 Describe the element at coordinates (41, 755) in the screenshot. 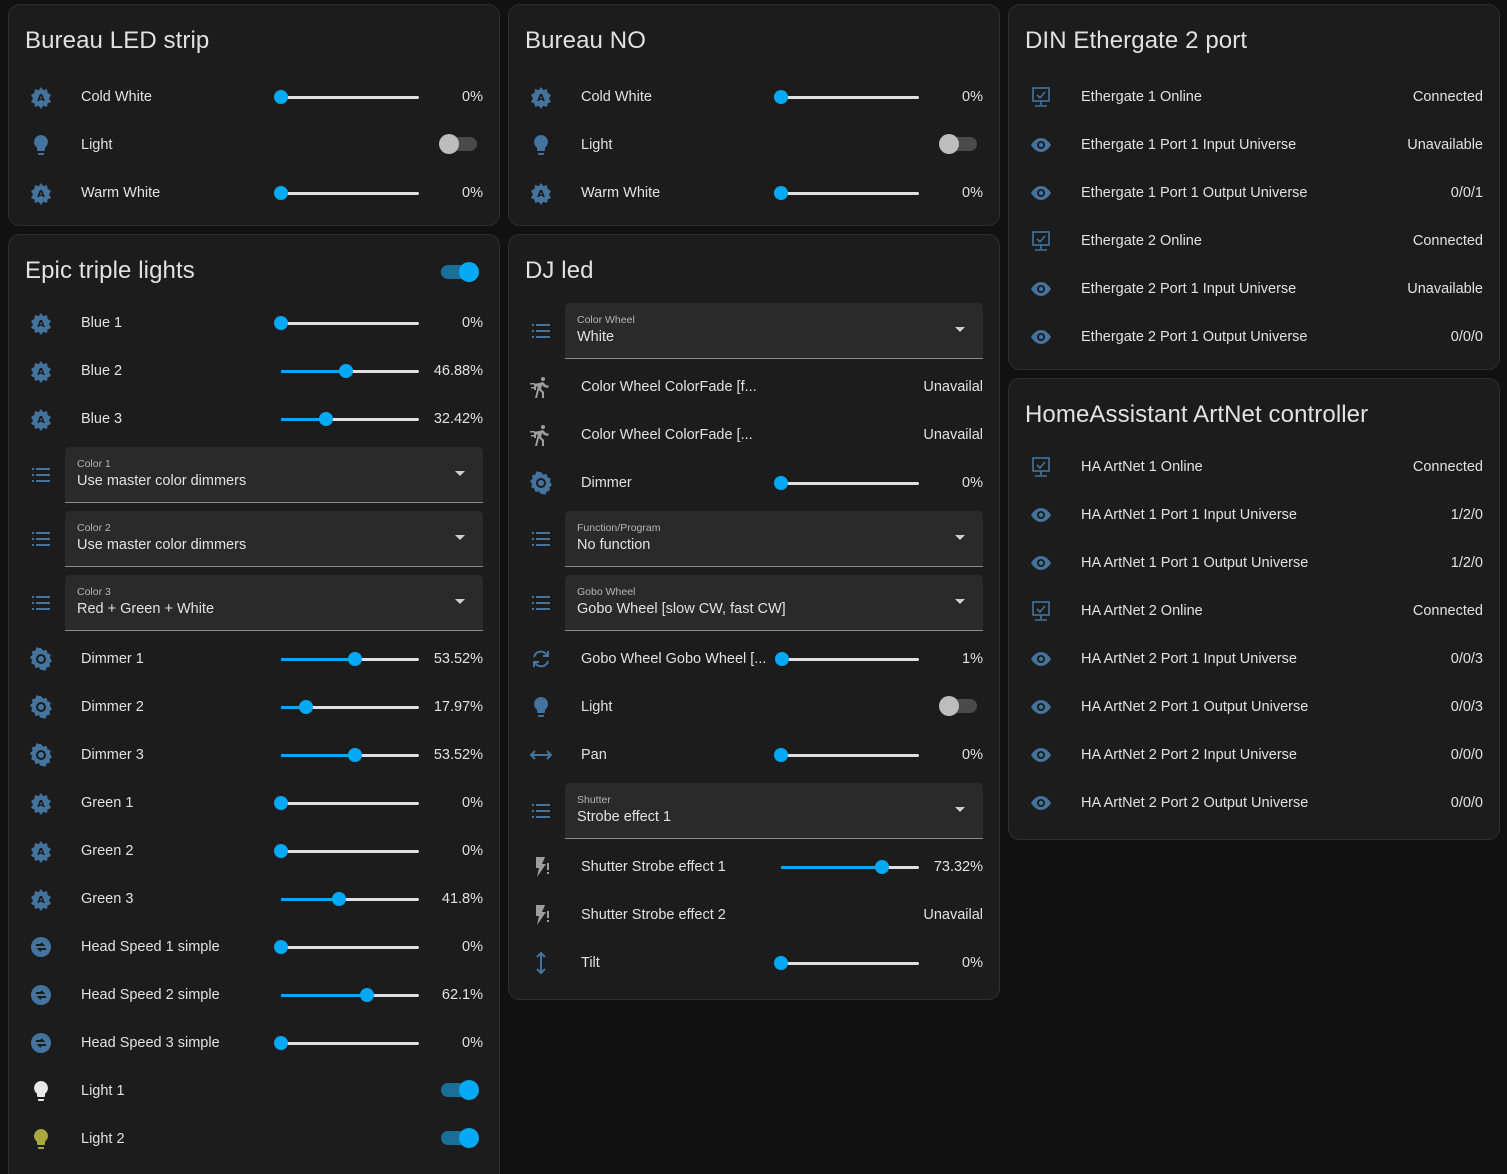

I see `gear-brightness-icon` at that location.